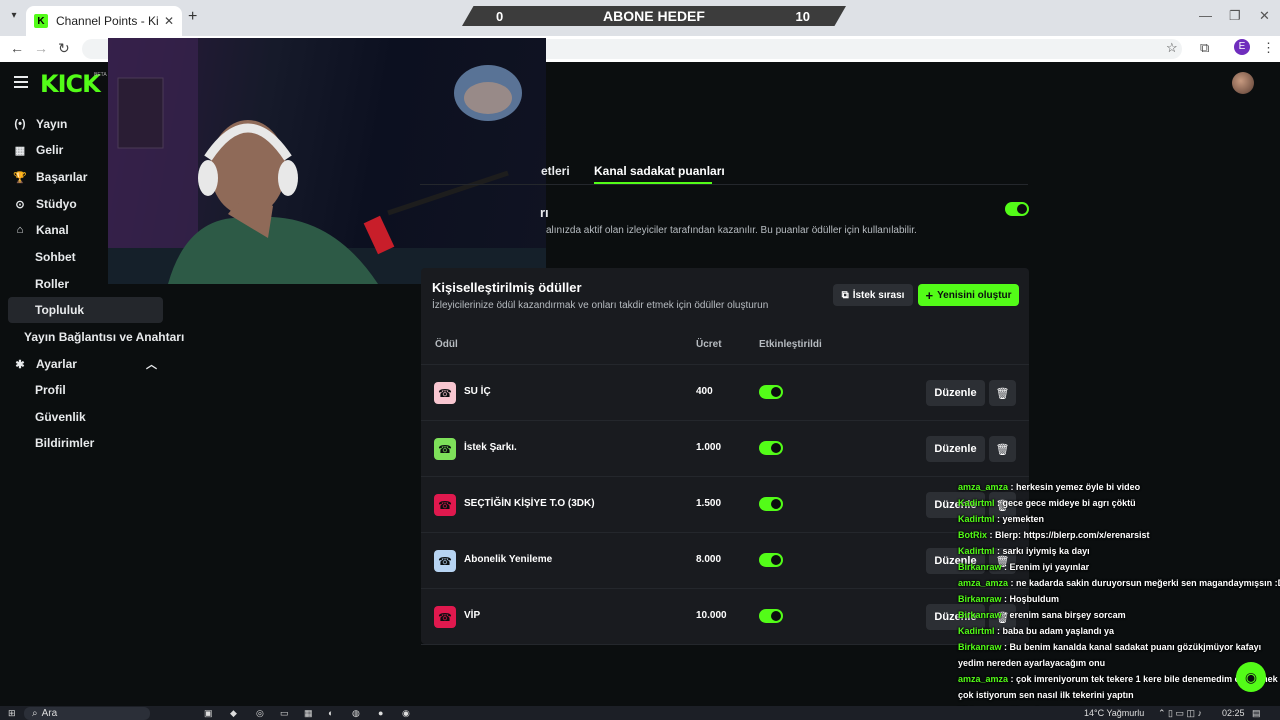 The width and height of the screenshot is (1280, 720). I want to click on request-queue-button: ⧉ İstek sırası, so click(873, 295).